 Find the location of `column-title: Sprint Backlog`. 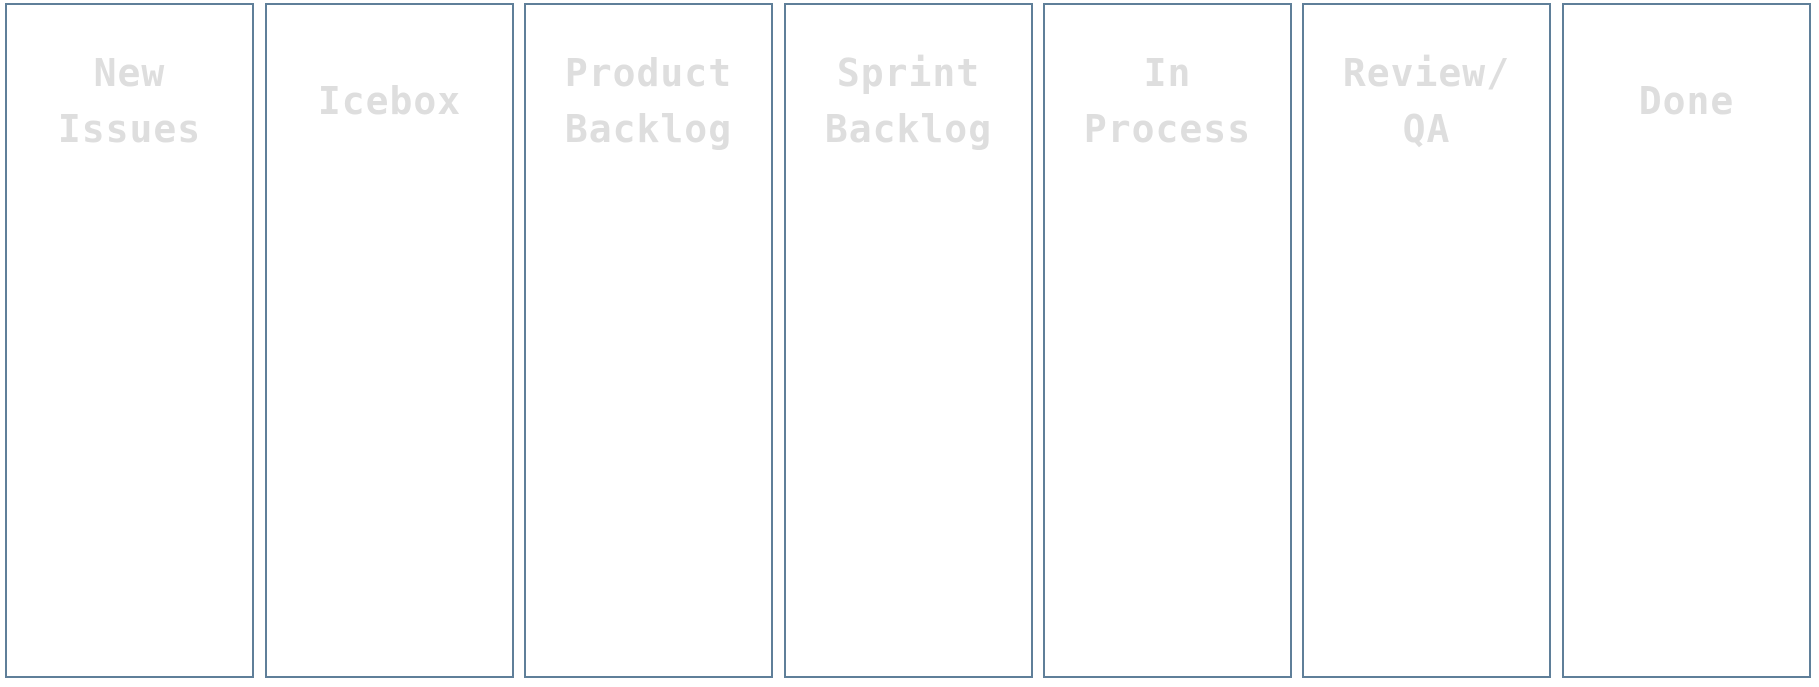

column-title: Sprint Backlog is located at coordinates (908, 101).